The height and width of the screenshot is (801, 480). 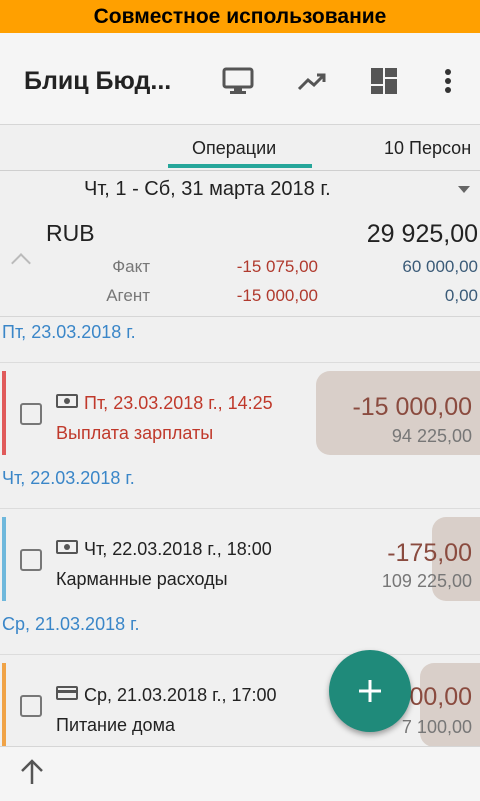 I want to click on fact-expense: -15 075,00, so click(x=277, y=266).